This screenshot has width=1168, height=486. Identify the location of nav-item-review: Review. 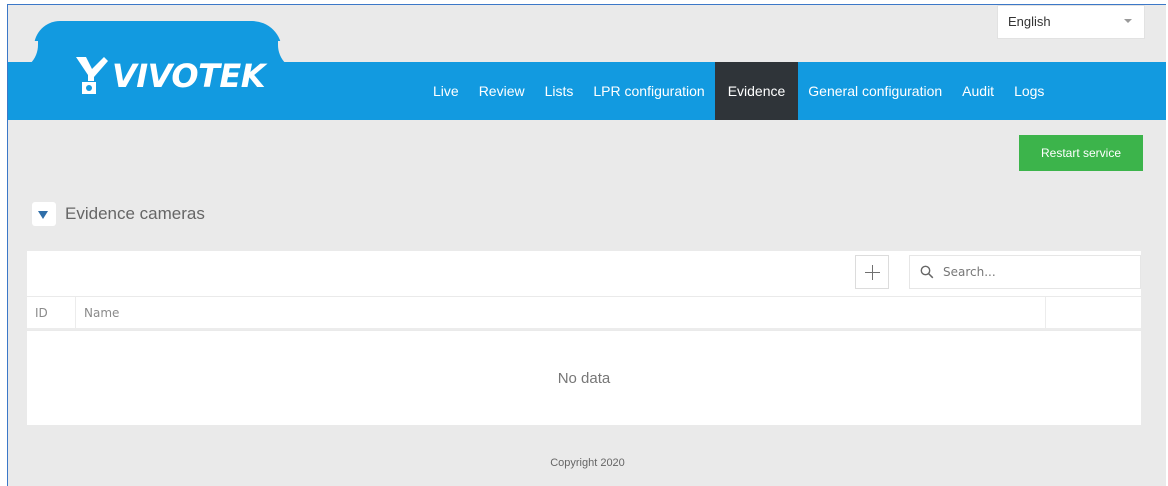
(502, 91).